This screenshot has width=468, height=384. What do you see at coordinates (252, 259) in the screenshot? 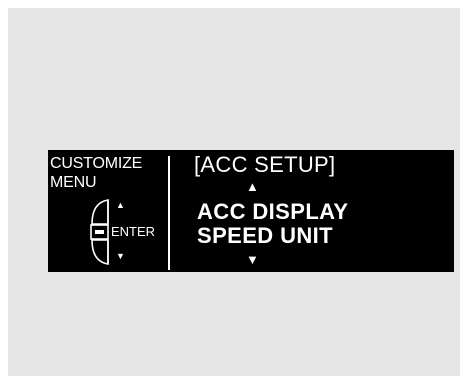
I see `scroll-down-arrow-icon: ▼` at bounding box center [252, 259].